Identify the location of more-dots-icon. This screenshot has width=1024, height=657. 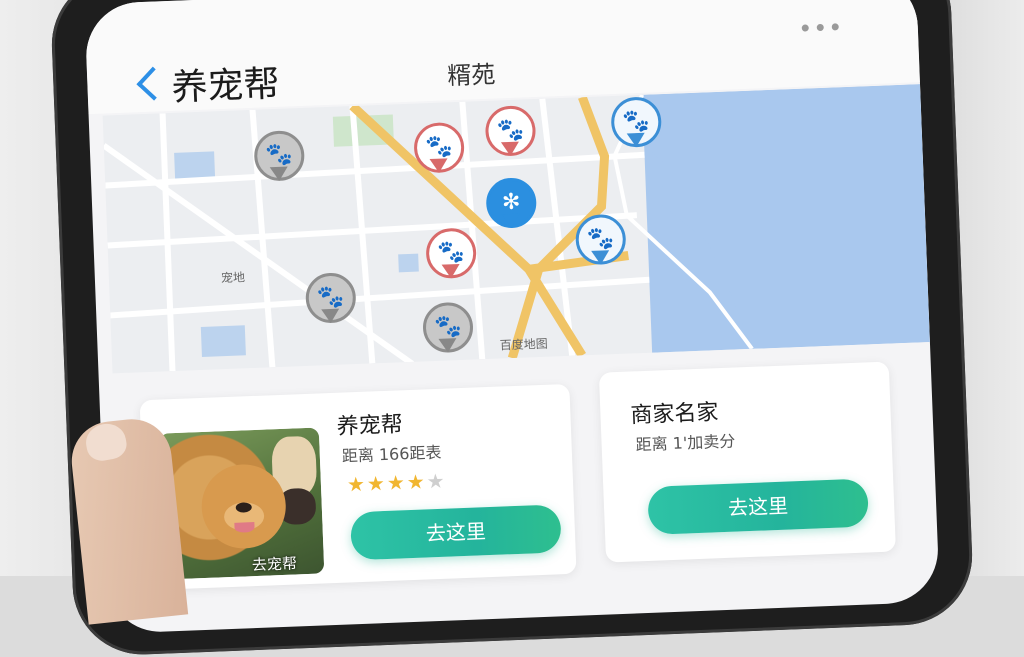
(826, 23).